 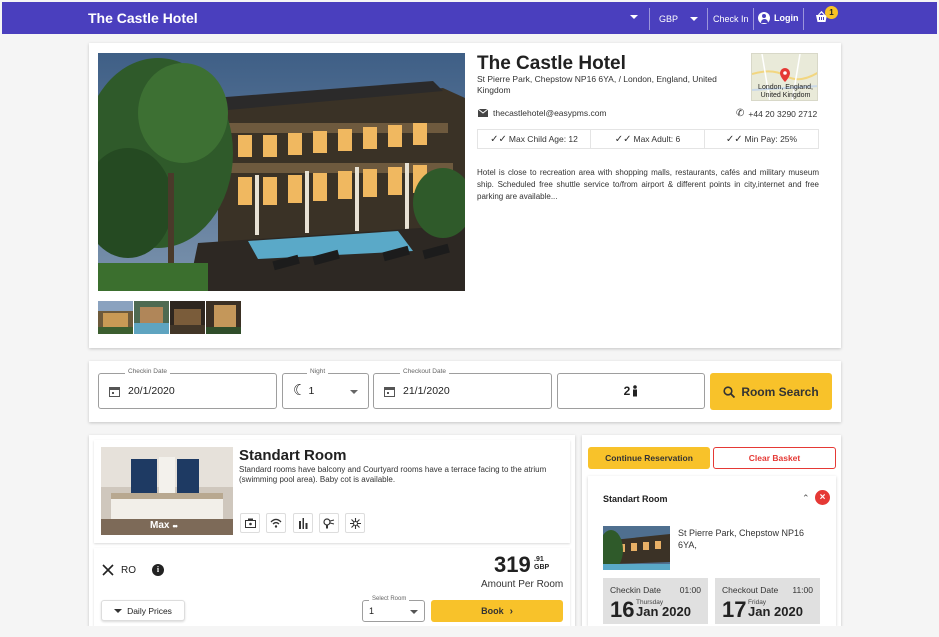 I want to click on info-icon: i, so click(x=158, y=570).